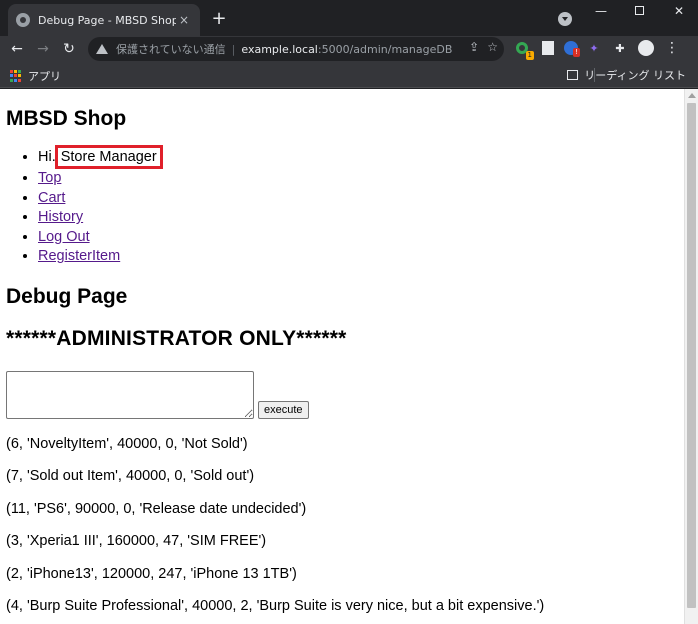  I want to click on close-tab-icon: ×, so click(184, 20).